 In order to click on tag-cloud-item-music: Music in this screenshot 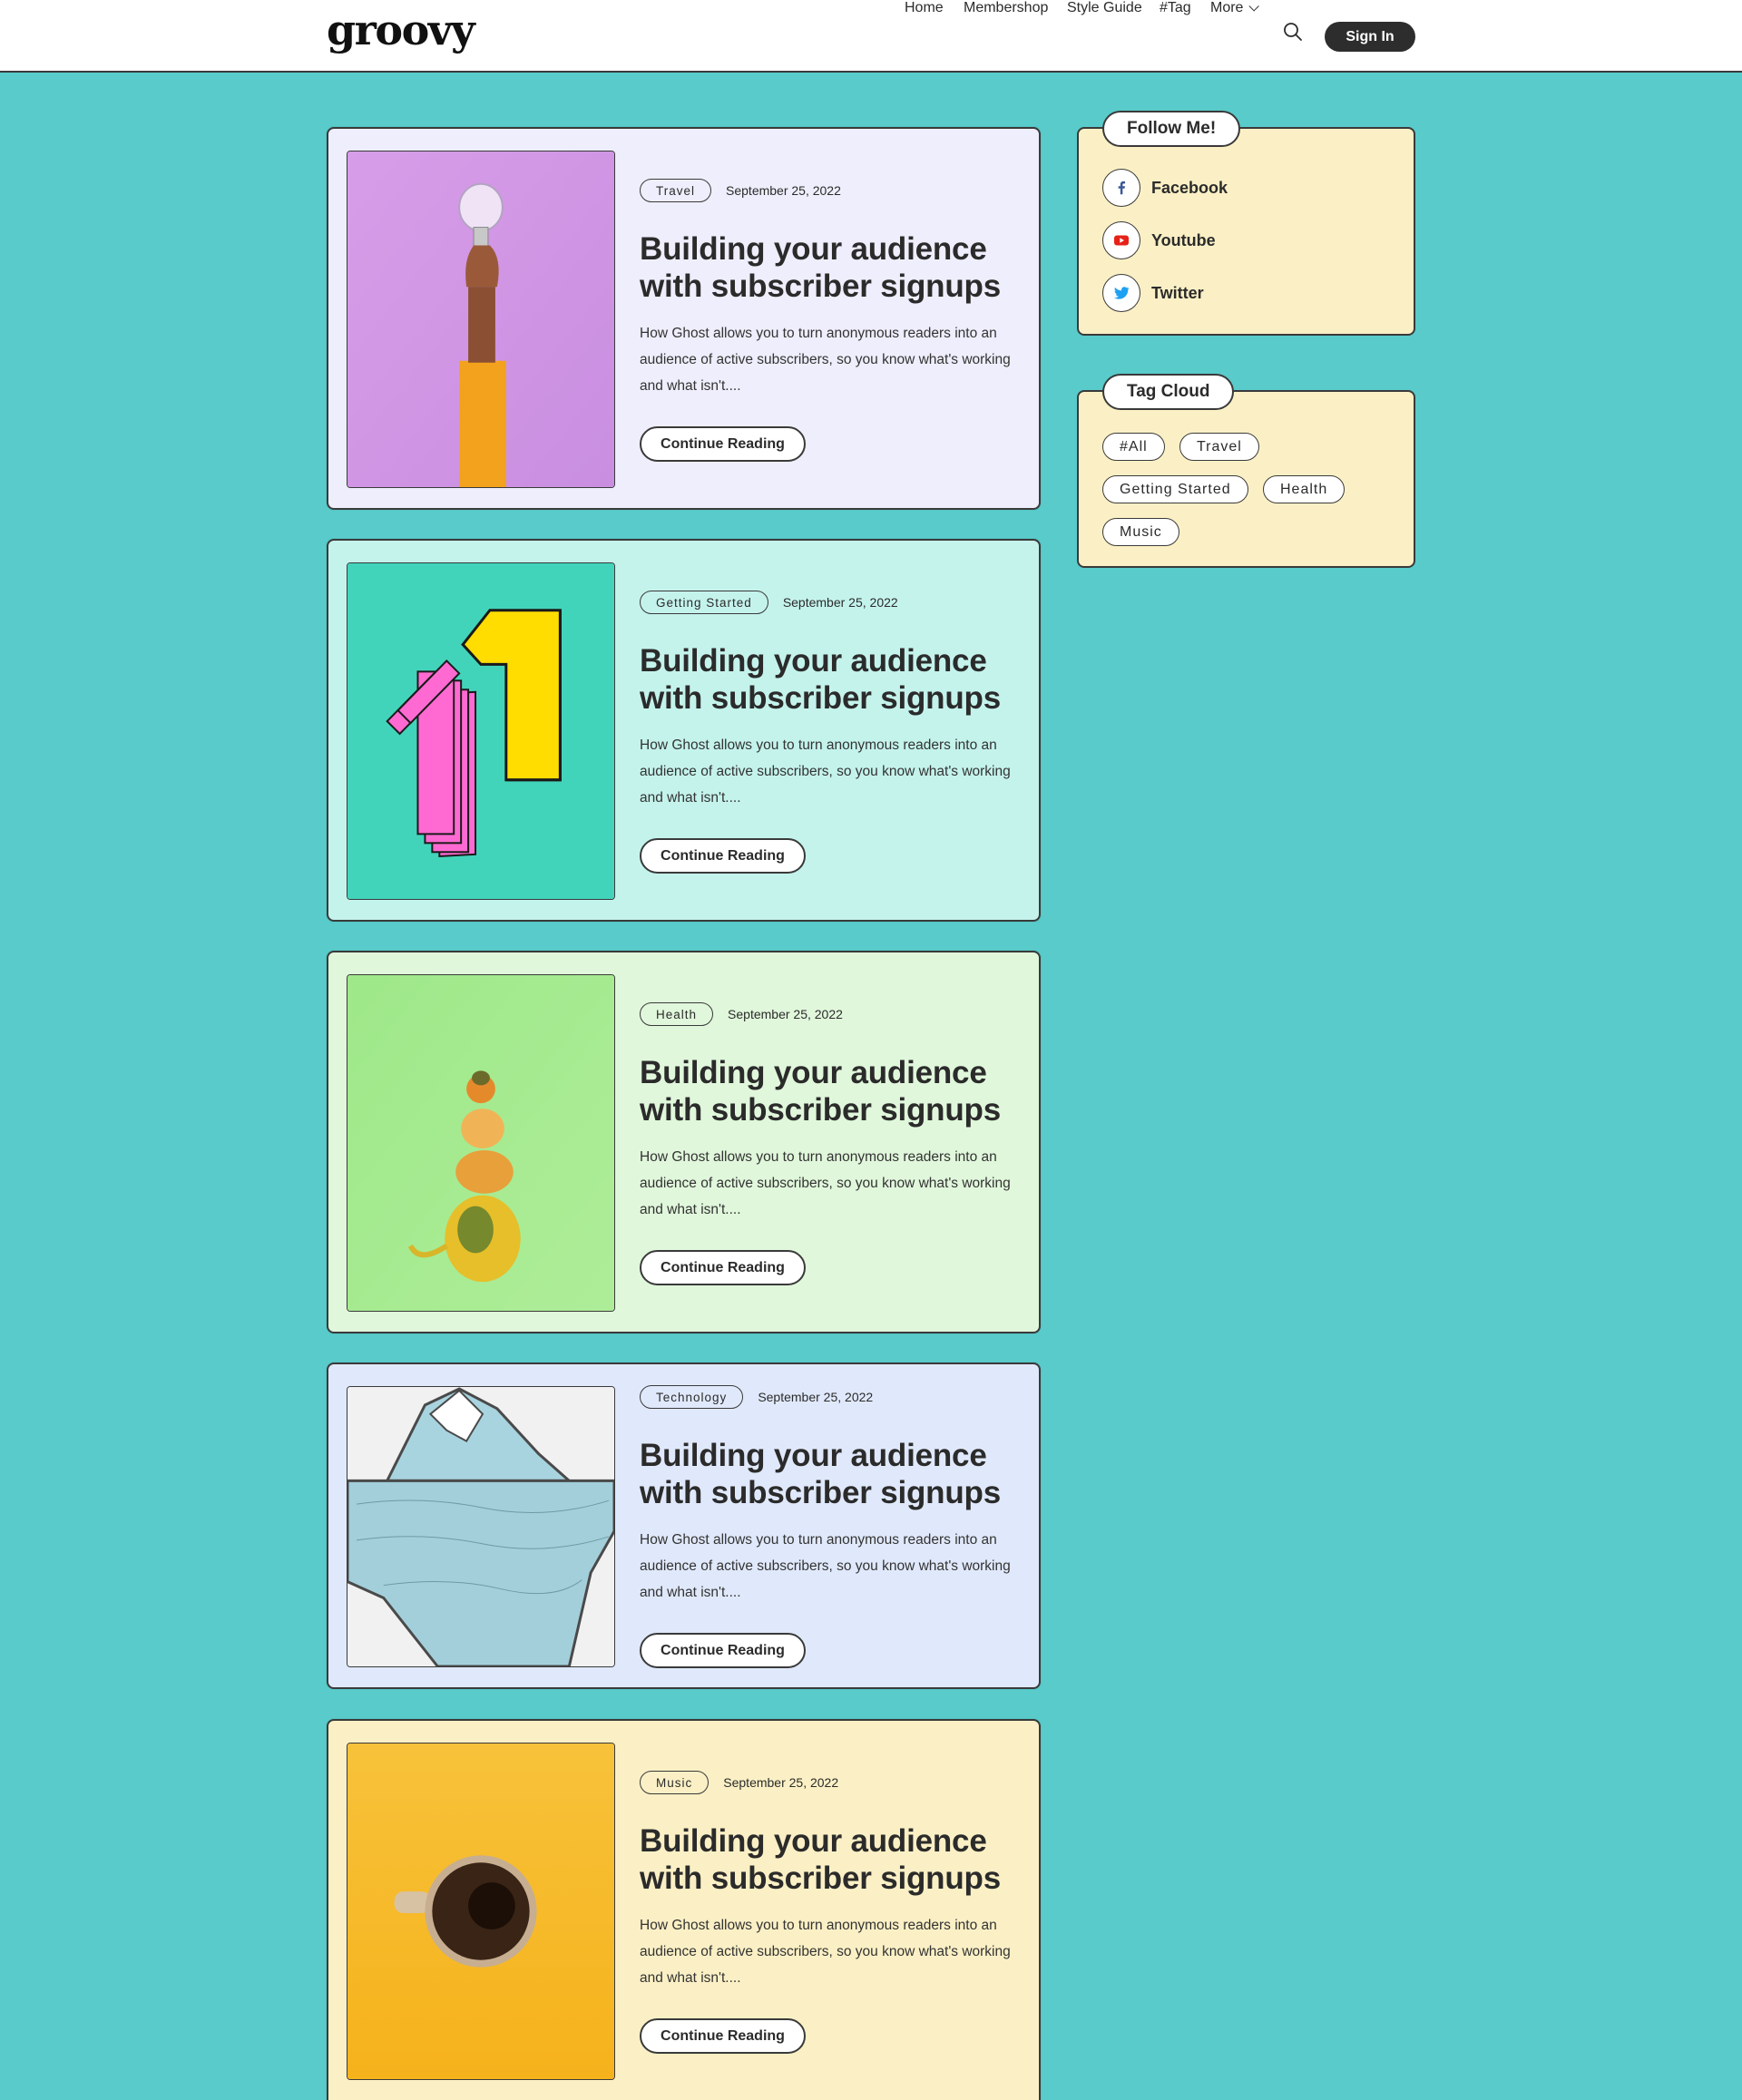, I will do `click(1140, 532)`.